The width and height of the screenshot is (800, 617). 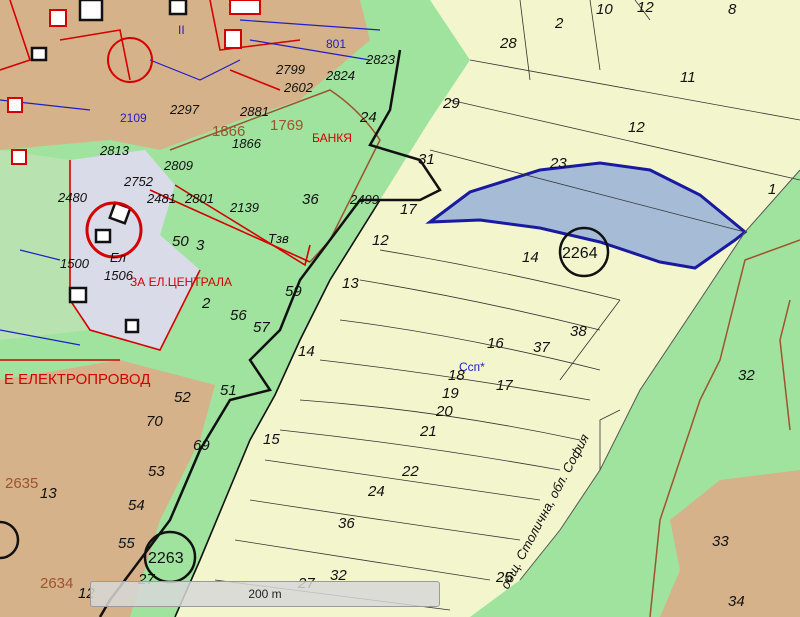 What do you see at coordinates (77, 379) in the screenshot?
I see `label-power-line: Е ЕЛЕКТРОПРОВОД` at bounding box center [77, 379].